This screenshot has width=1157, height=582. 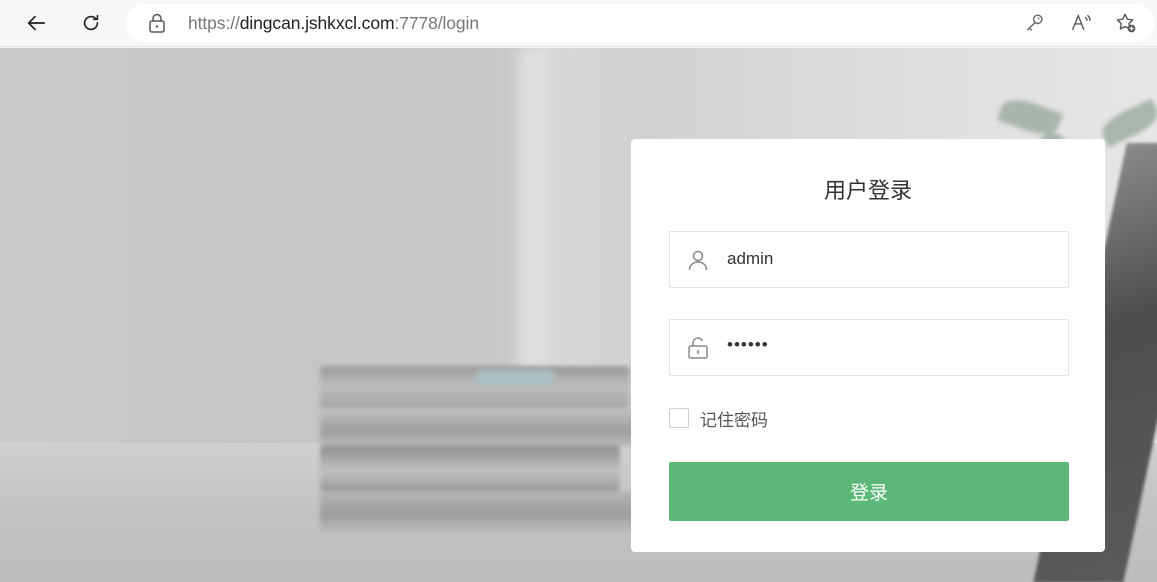 I want to click on arrow-left-icon, so click(x=36, y=23).